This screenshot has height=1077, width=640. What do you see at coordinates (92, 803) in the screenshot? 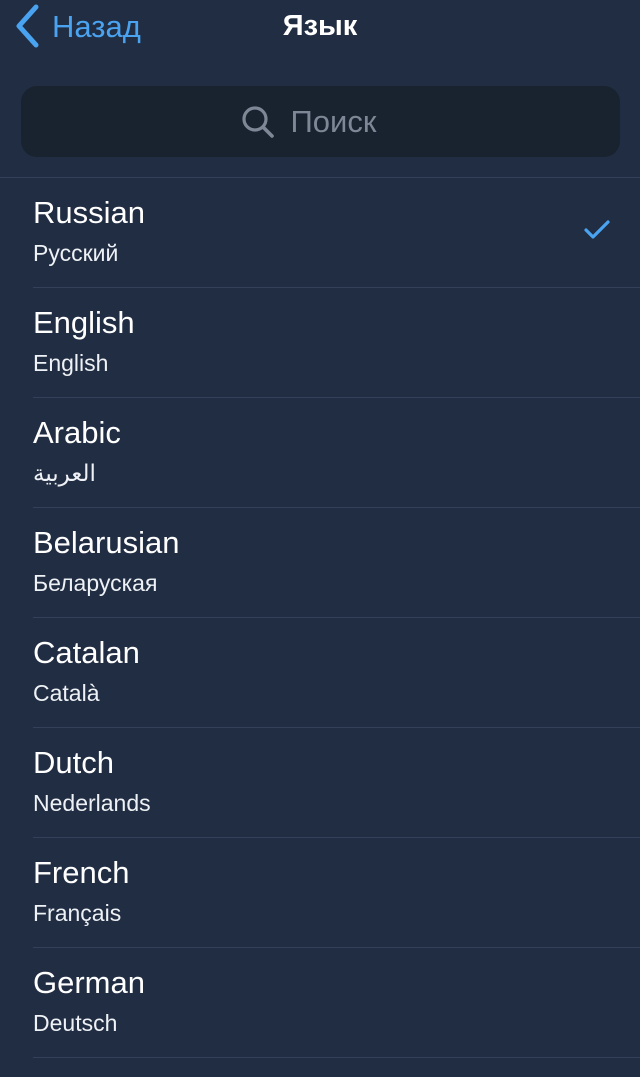
I see `language-native-name: Nederlands` at bounding box center [92, 803].